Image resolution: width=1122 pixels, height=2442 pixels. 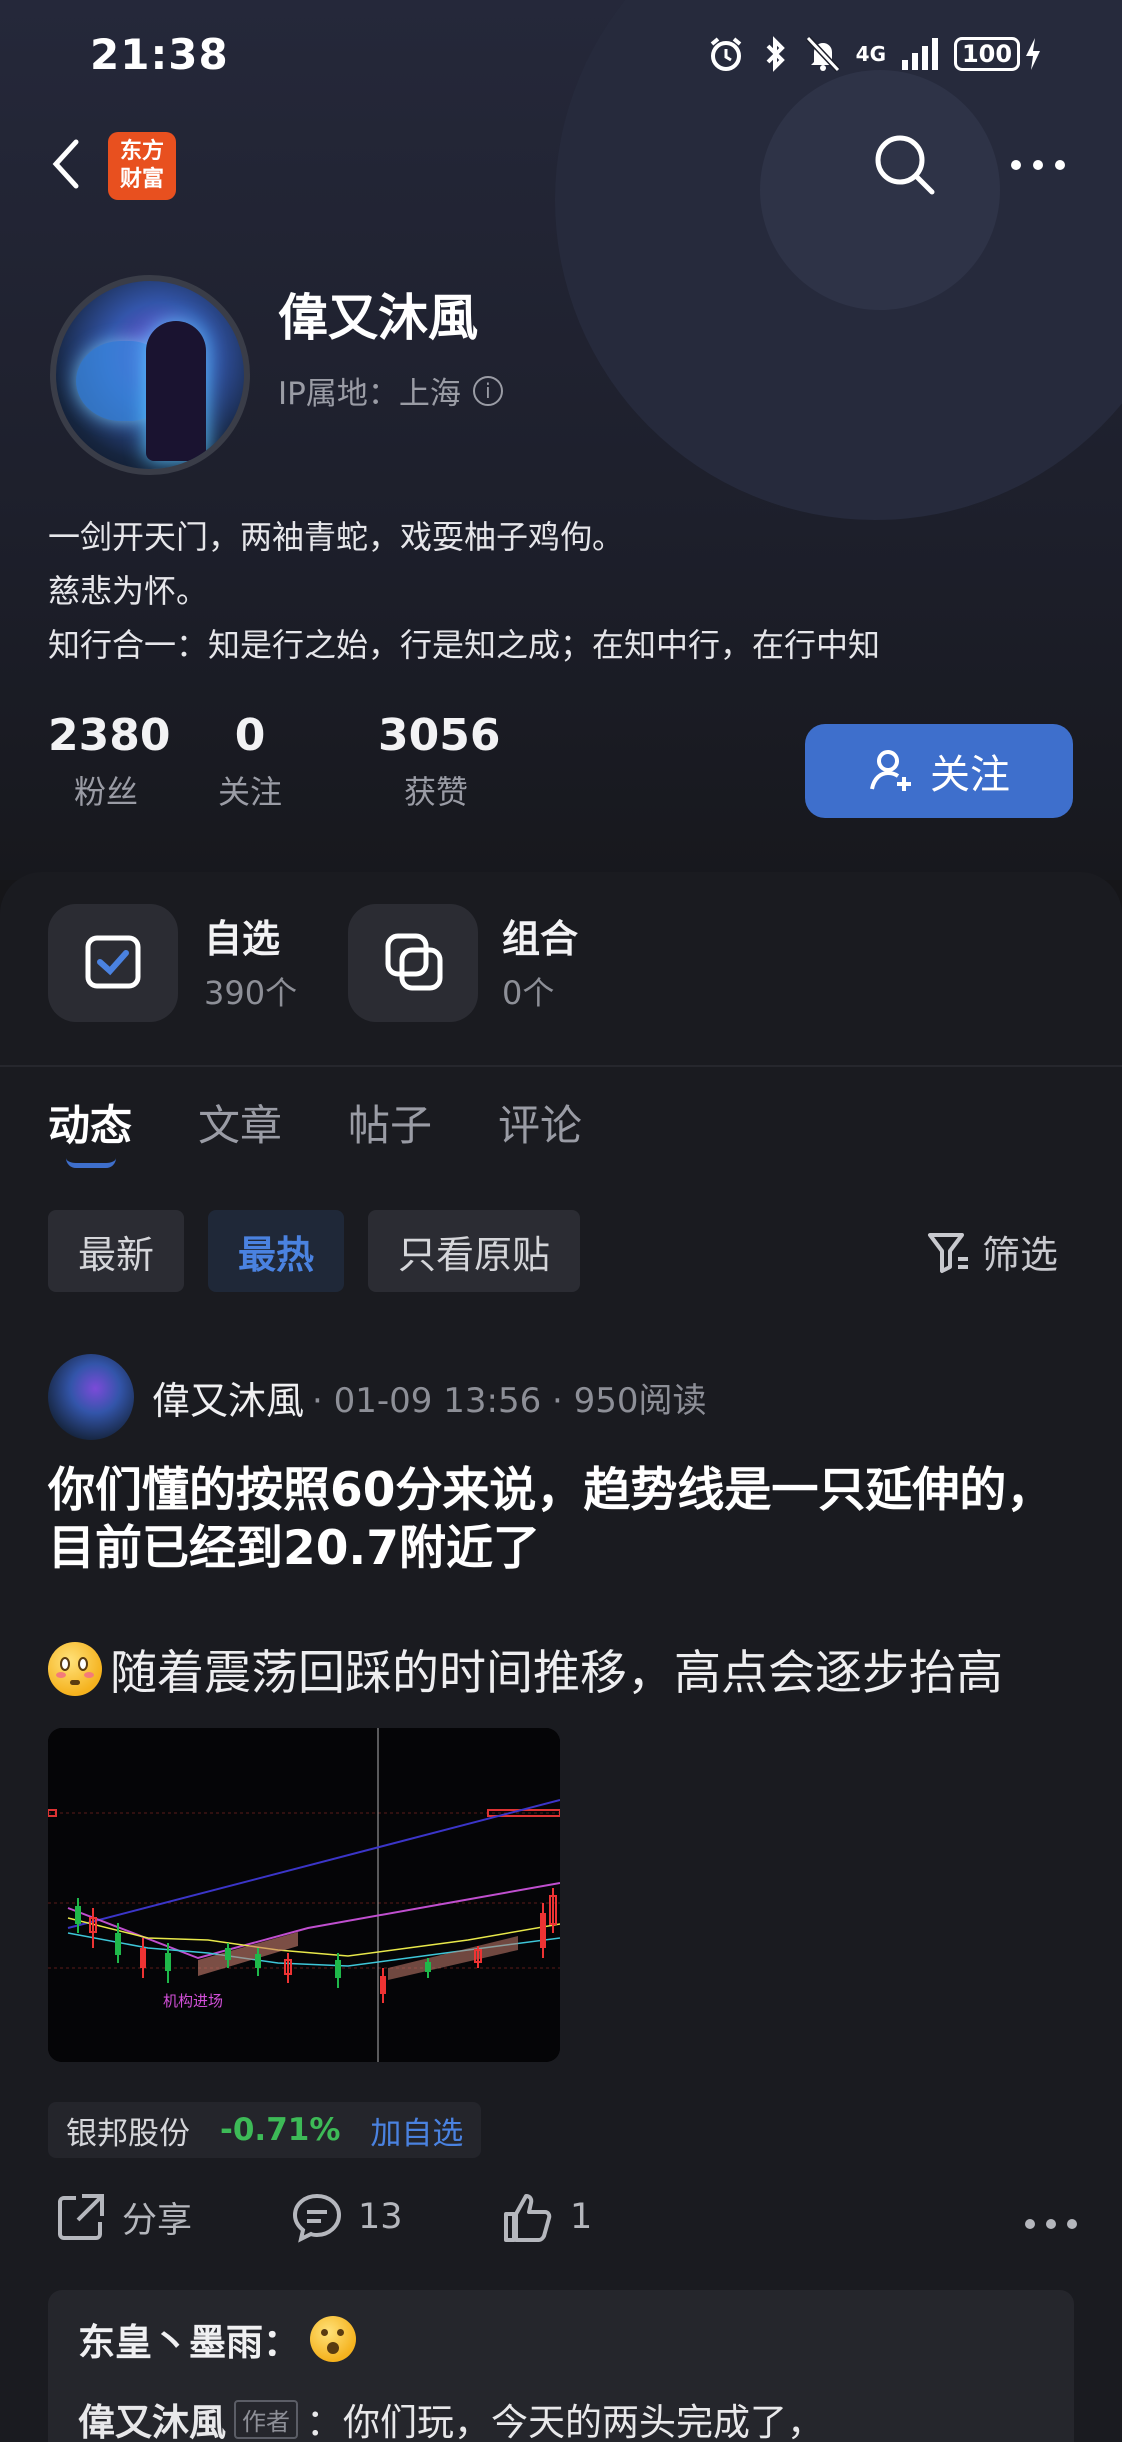 I want to click on thumbs-up-icon, so click(x=528, y=2218).